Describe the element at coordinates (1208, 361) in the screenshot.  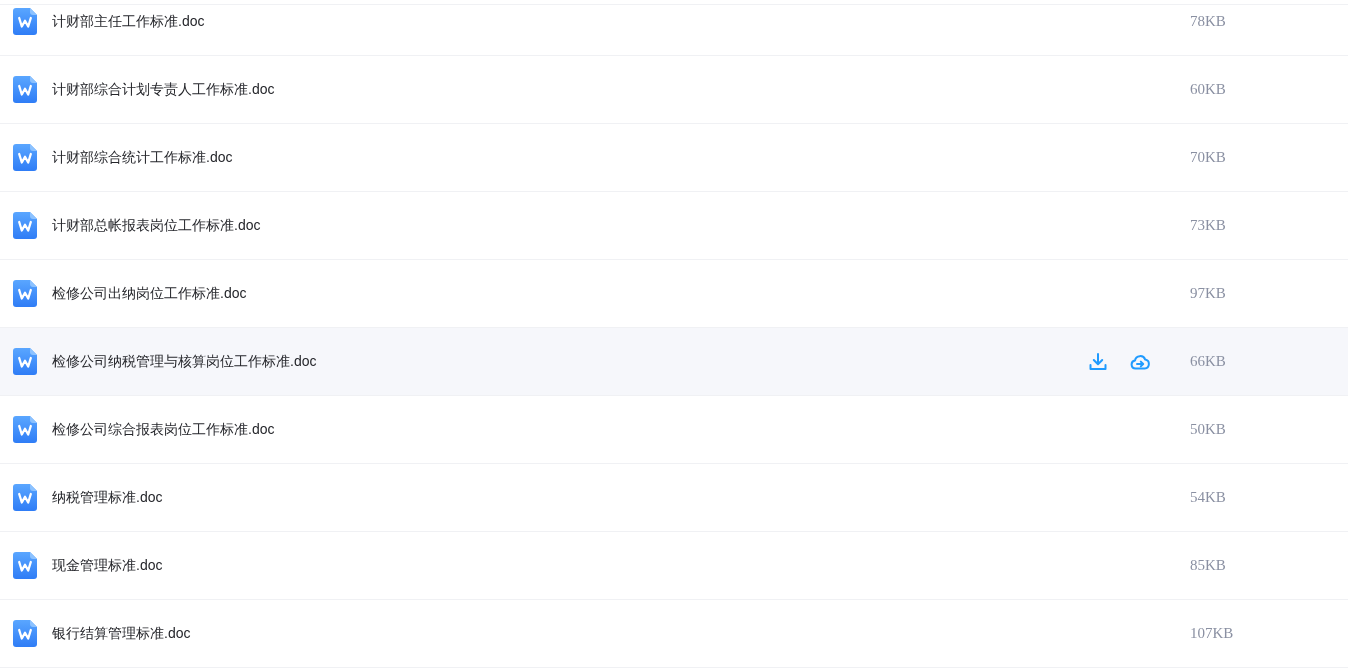
I see `file-size: 66KB` at that location.